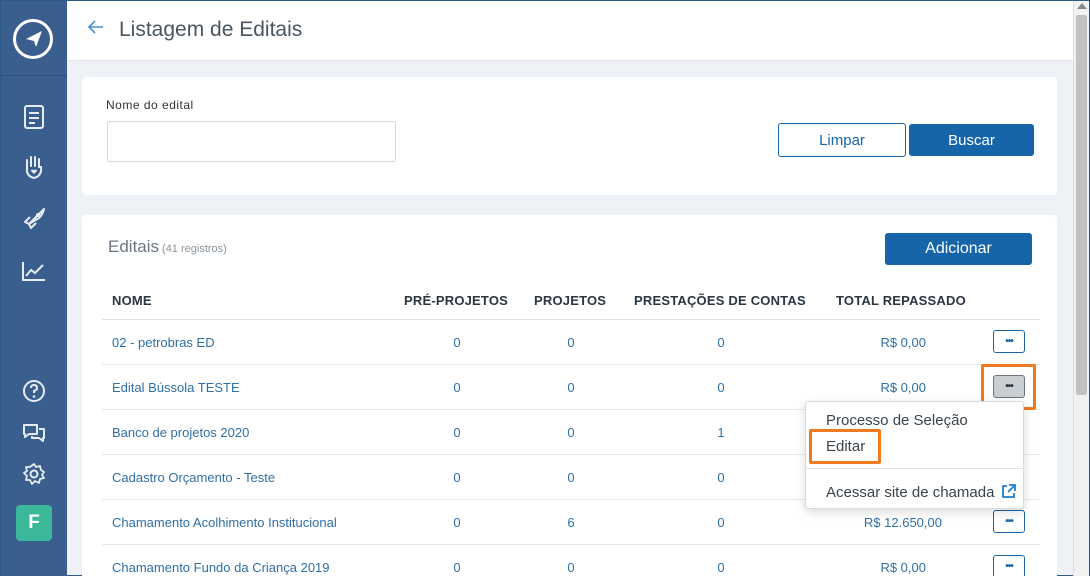 The image size is (1090, 576). What do you see at coordinates (221, 567) in the screenshot?
I see `row-name-link: Chamamento Fundo da Criança 2019` at bounding box center [221, 567].